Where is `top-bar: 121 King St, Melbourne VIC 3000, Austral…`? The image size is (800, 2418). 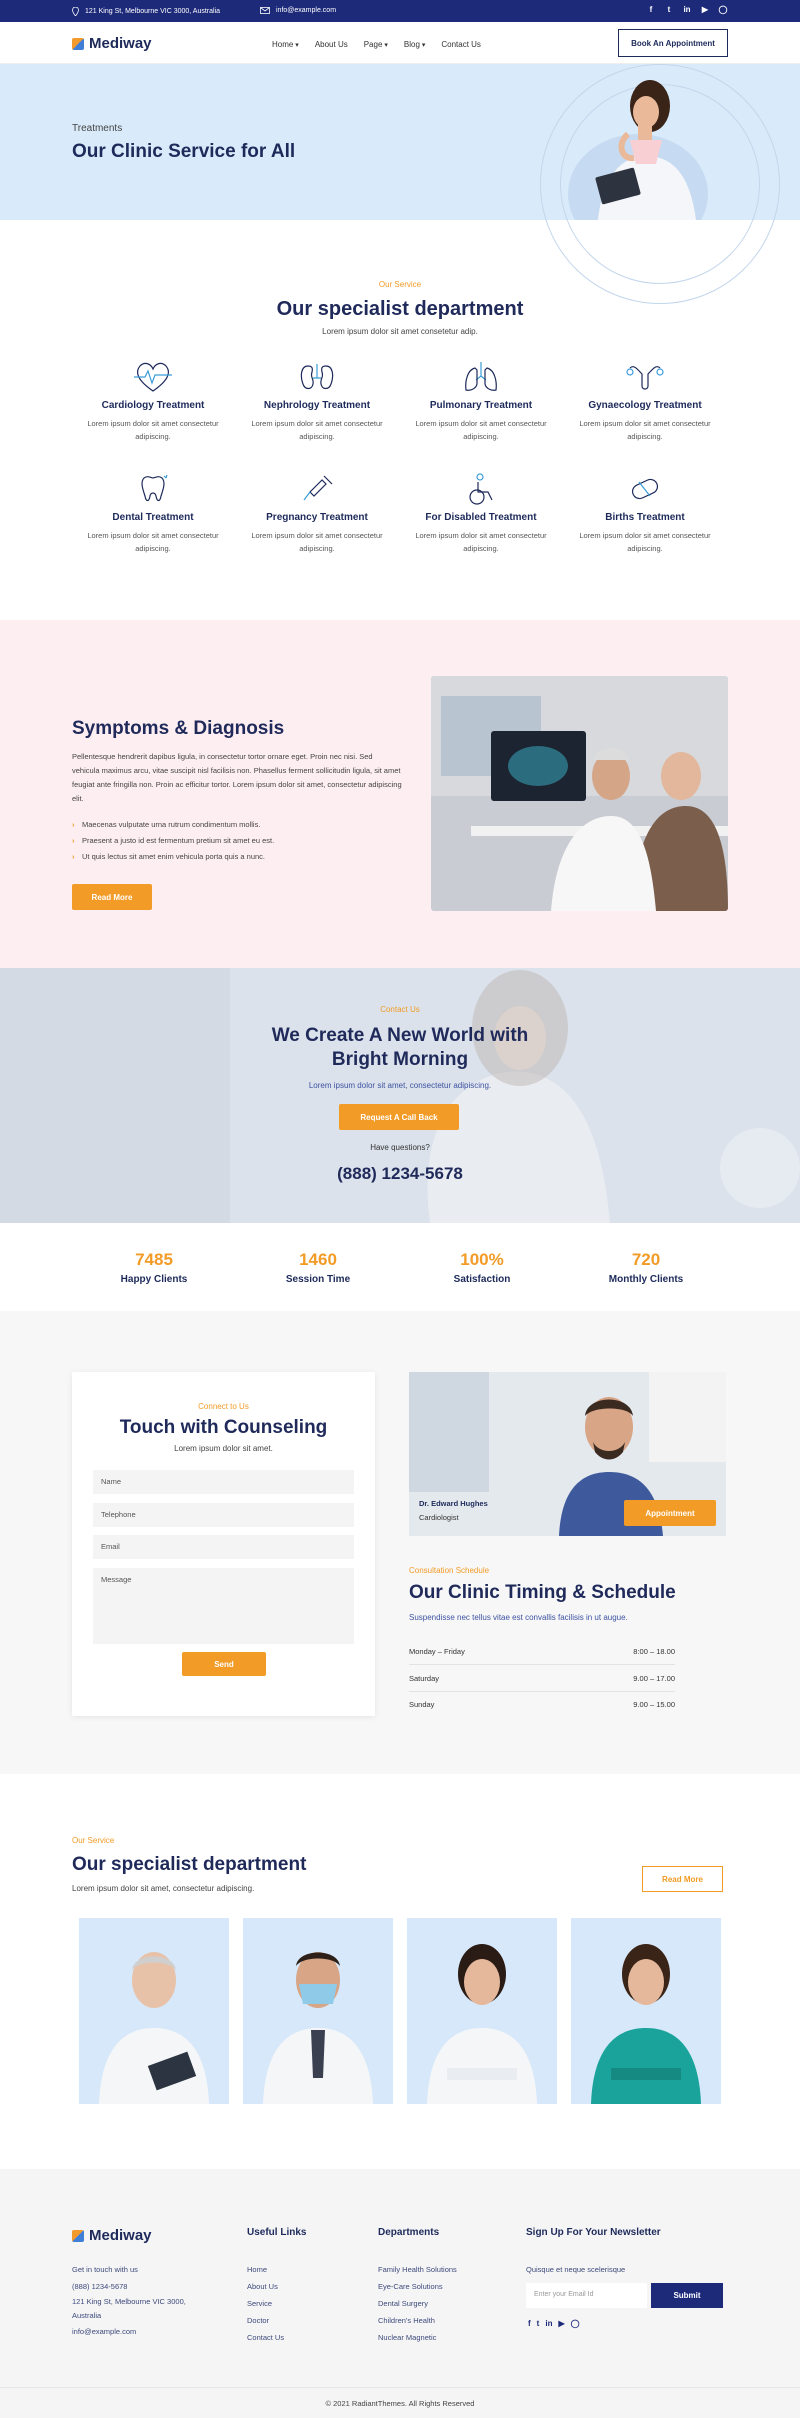 top-bar: 121 King St, Melbourne VIC 3000, Austral… is located at coordinates (400, 11).